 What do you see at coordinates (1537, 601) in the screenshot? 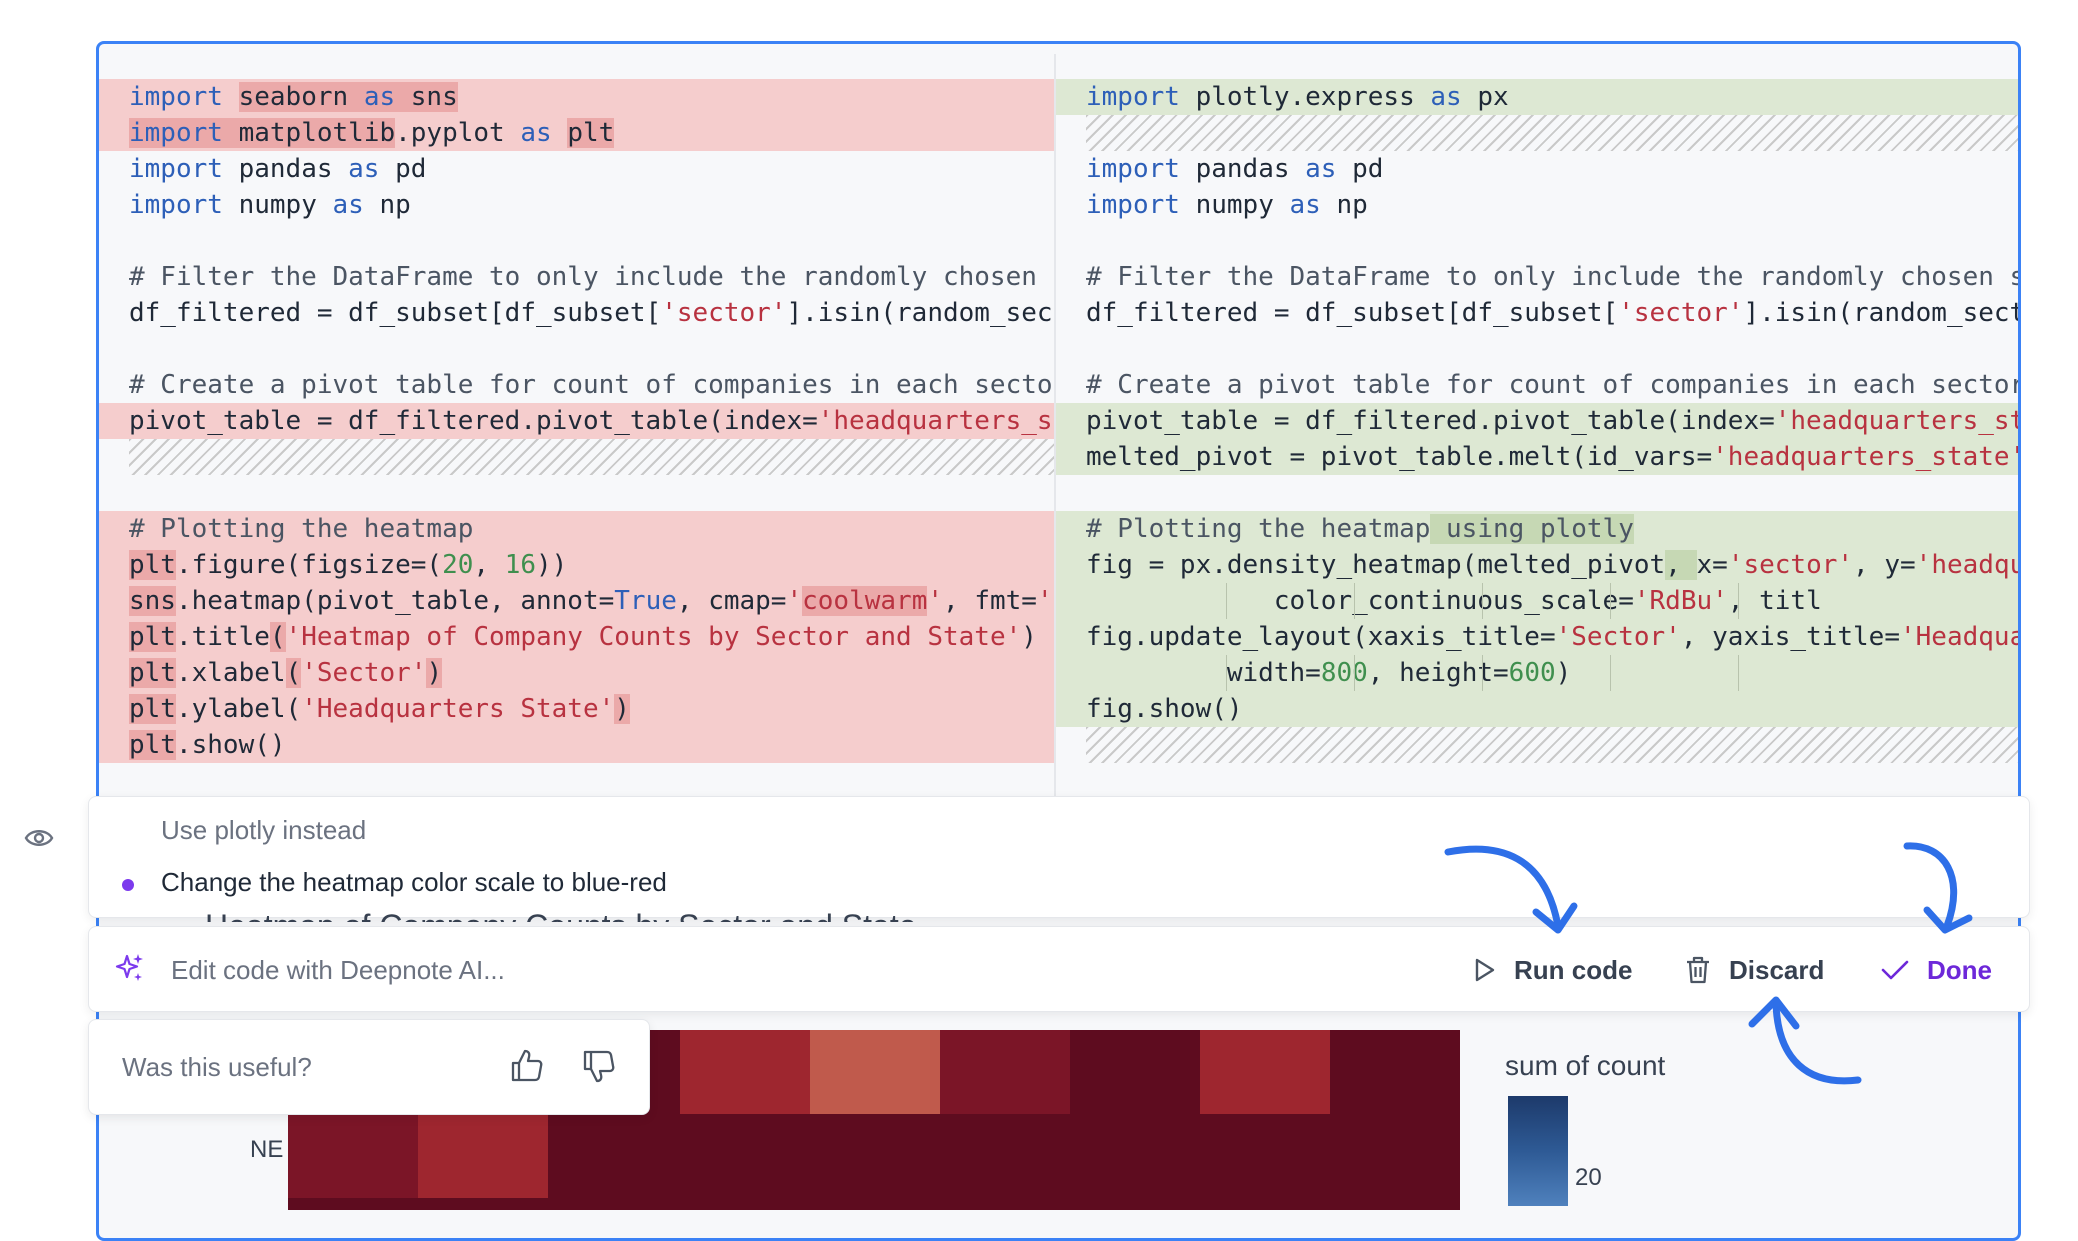
I see `right-code-line-add: color_continuous_scale='RdBu', titl` at bounding box center [1537, 601].